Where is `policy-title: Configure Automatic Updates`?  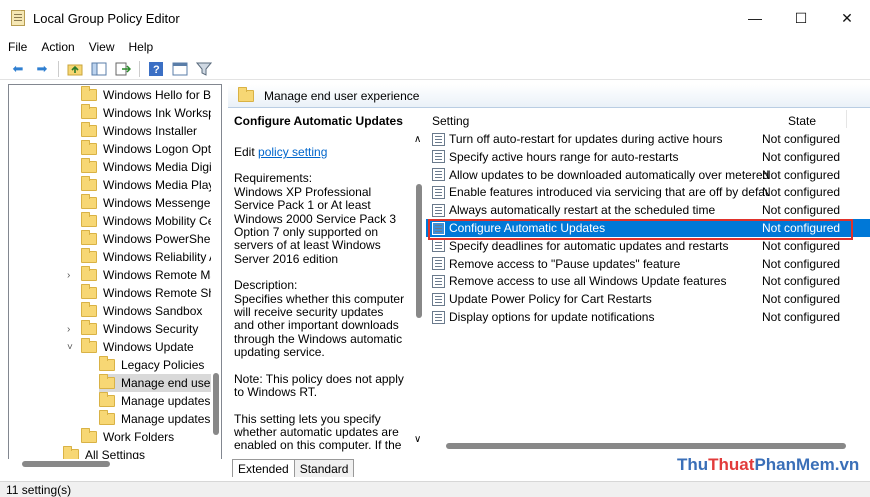
policy-title: Configure Automatic Updates is located at coordinates (318, 121).